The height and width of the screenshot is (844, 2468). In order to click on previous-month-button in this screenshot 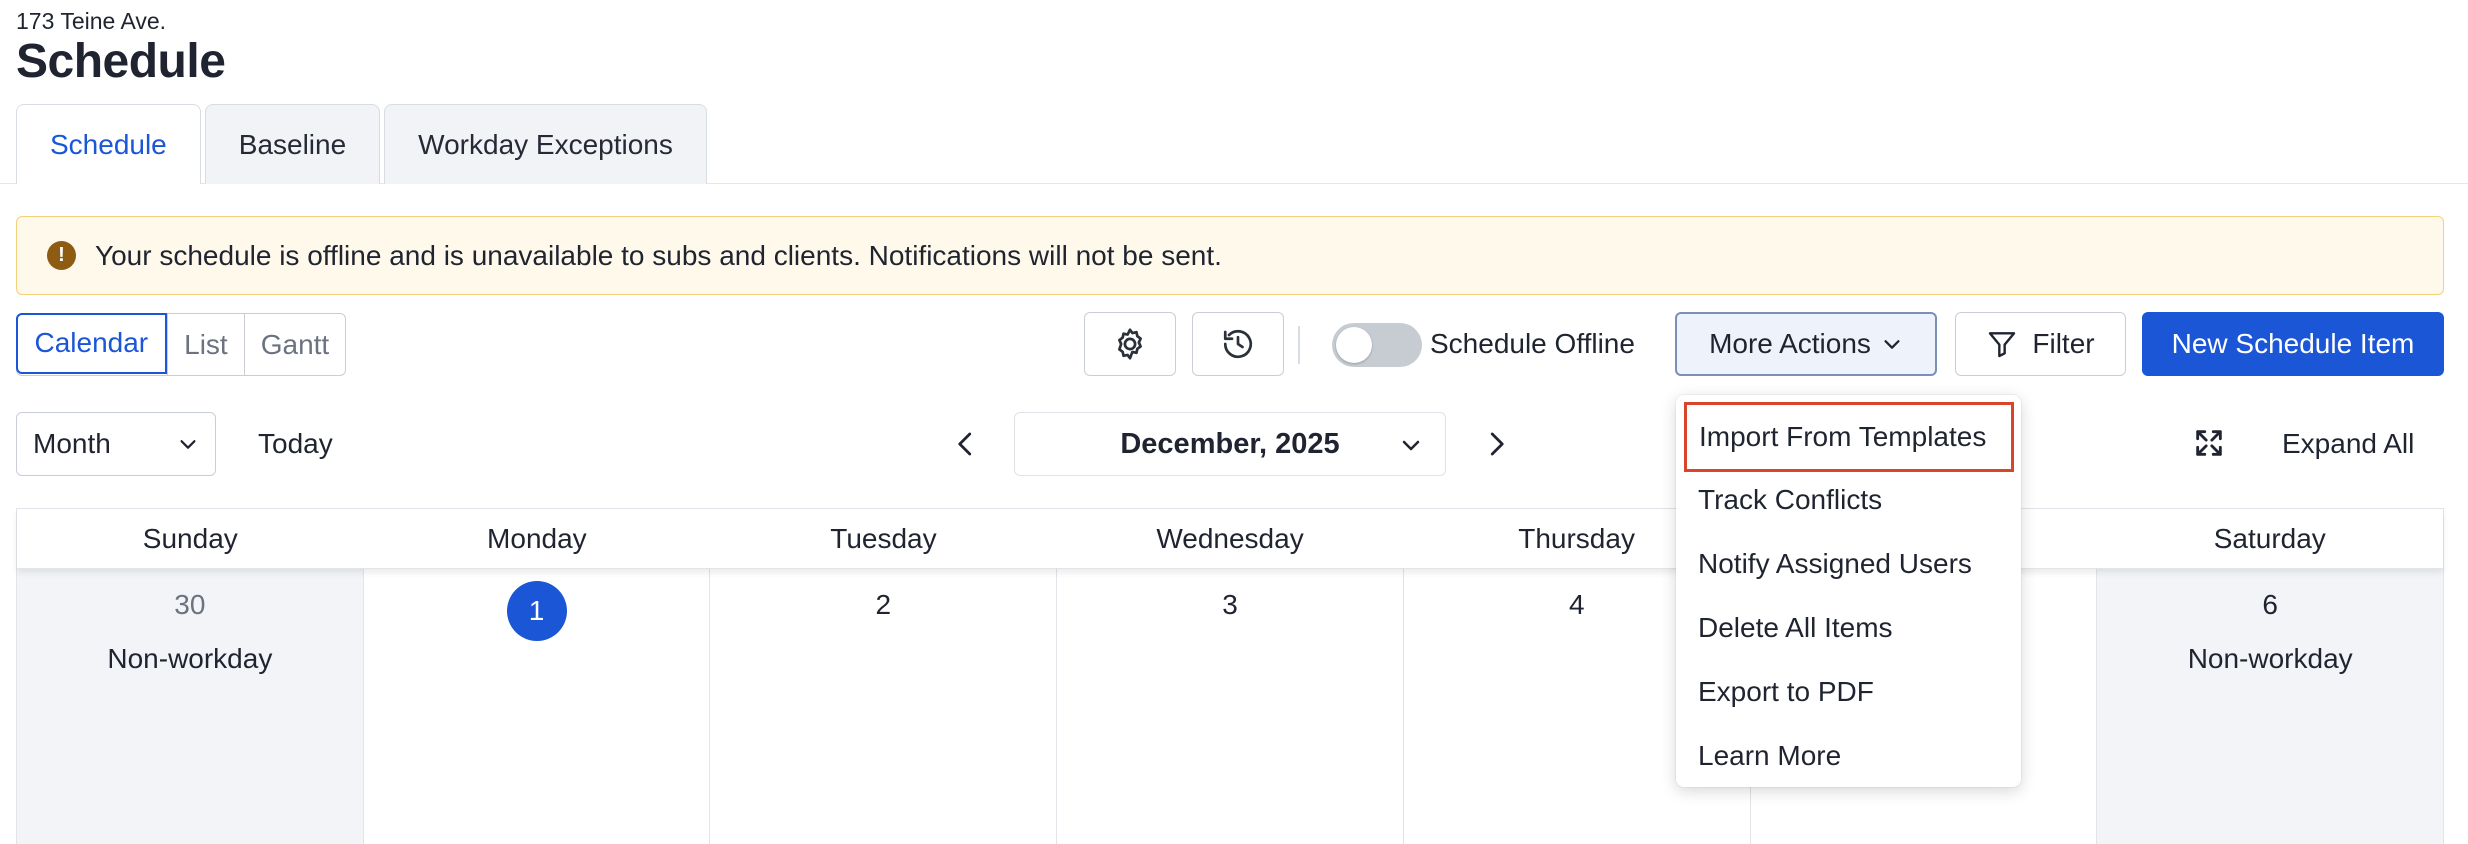, I will do `click(966, 444)`.